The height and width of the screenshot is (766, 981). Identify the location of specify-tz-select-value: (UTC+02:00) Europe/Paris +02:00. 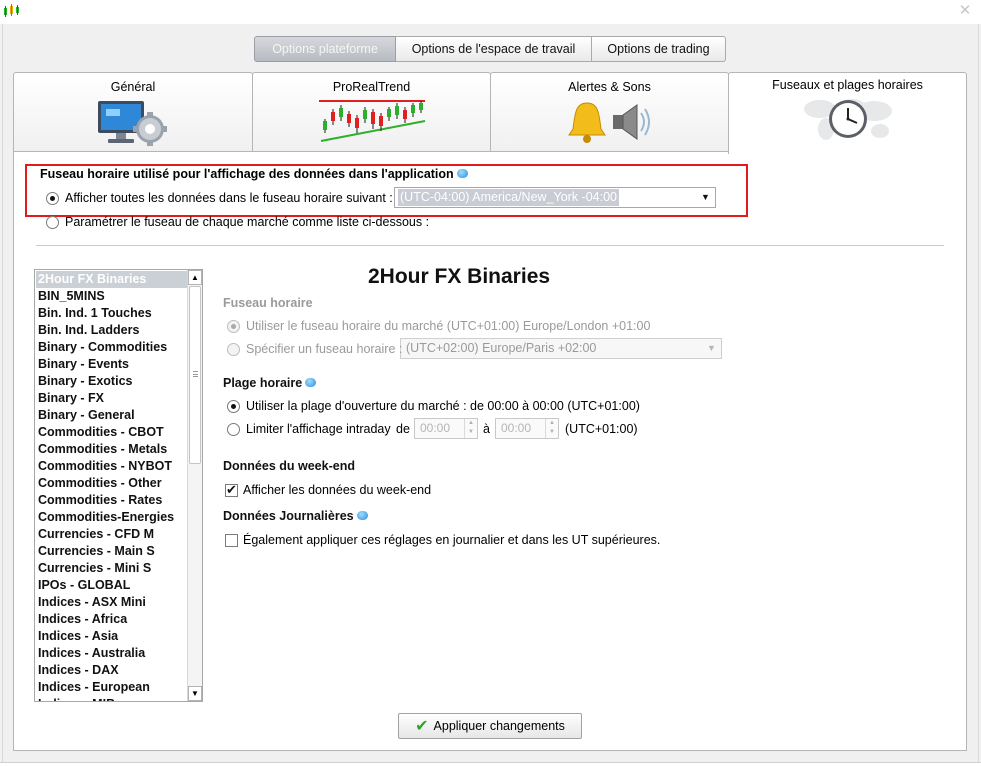
(501, 348).